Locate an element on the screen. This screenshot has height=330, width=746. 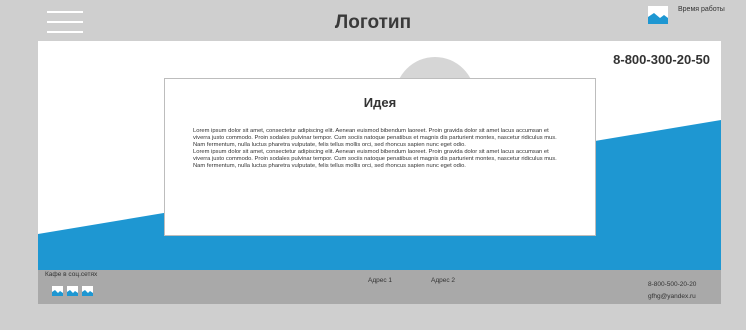
footer-email: gfhg@yandex.ru is located at coordinates (672, 296).